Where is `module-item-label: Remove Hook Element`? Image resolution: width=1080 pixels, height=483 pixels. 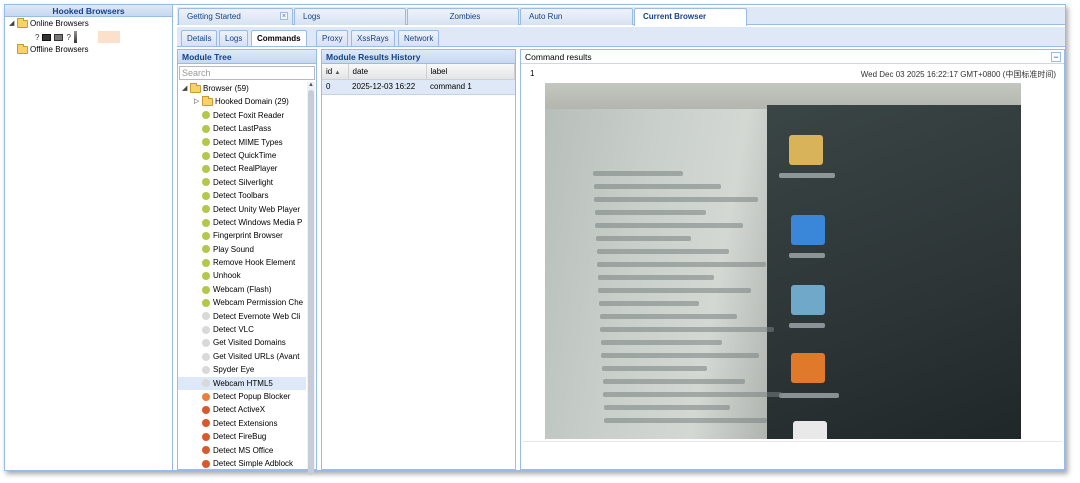
module-item-label: Remove Hook Element is located at coordinates (254, 263).